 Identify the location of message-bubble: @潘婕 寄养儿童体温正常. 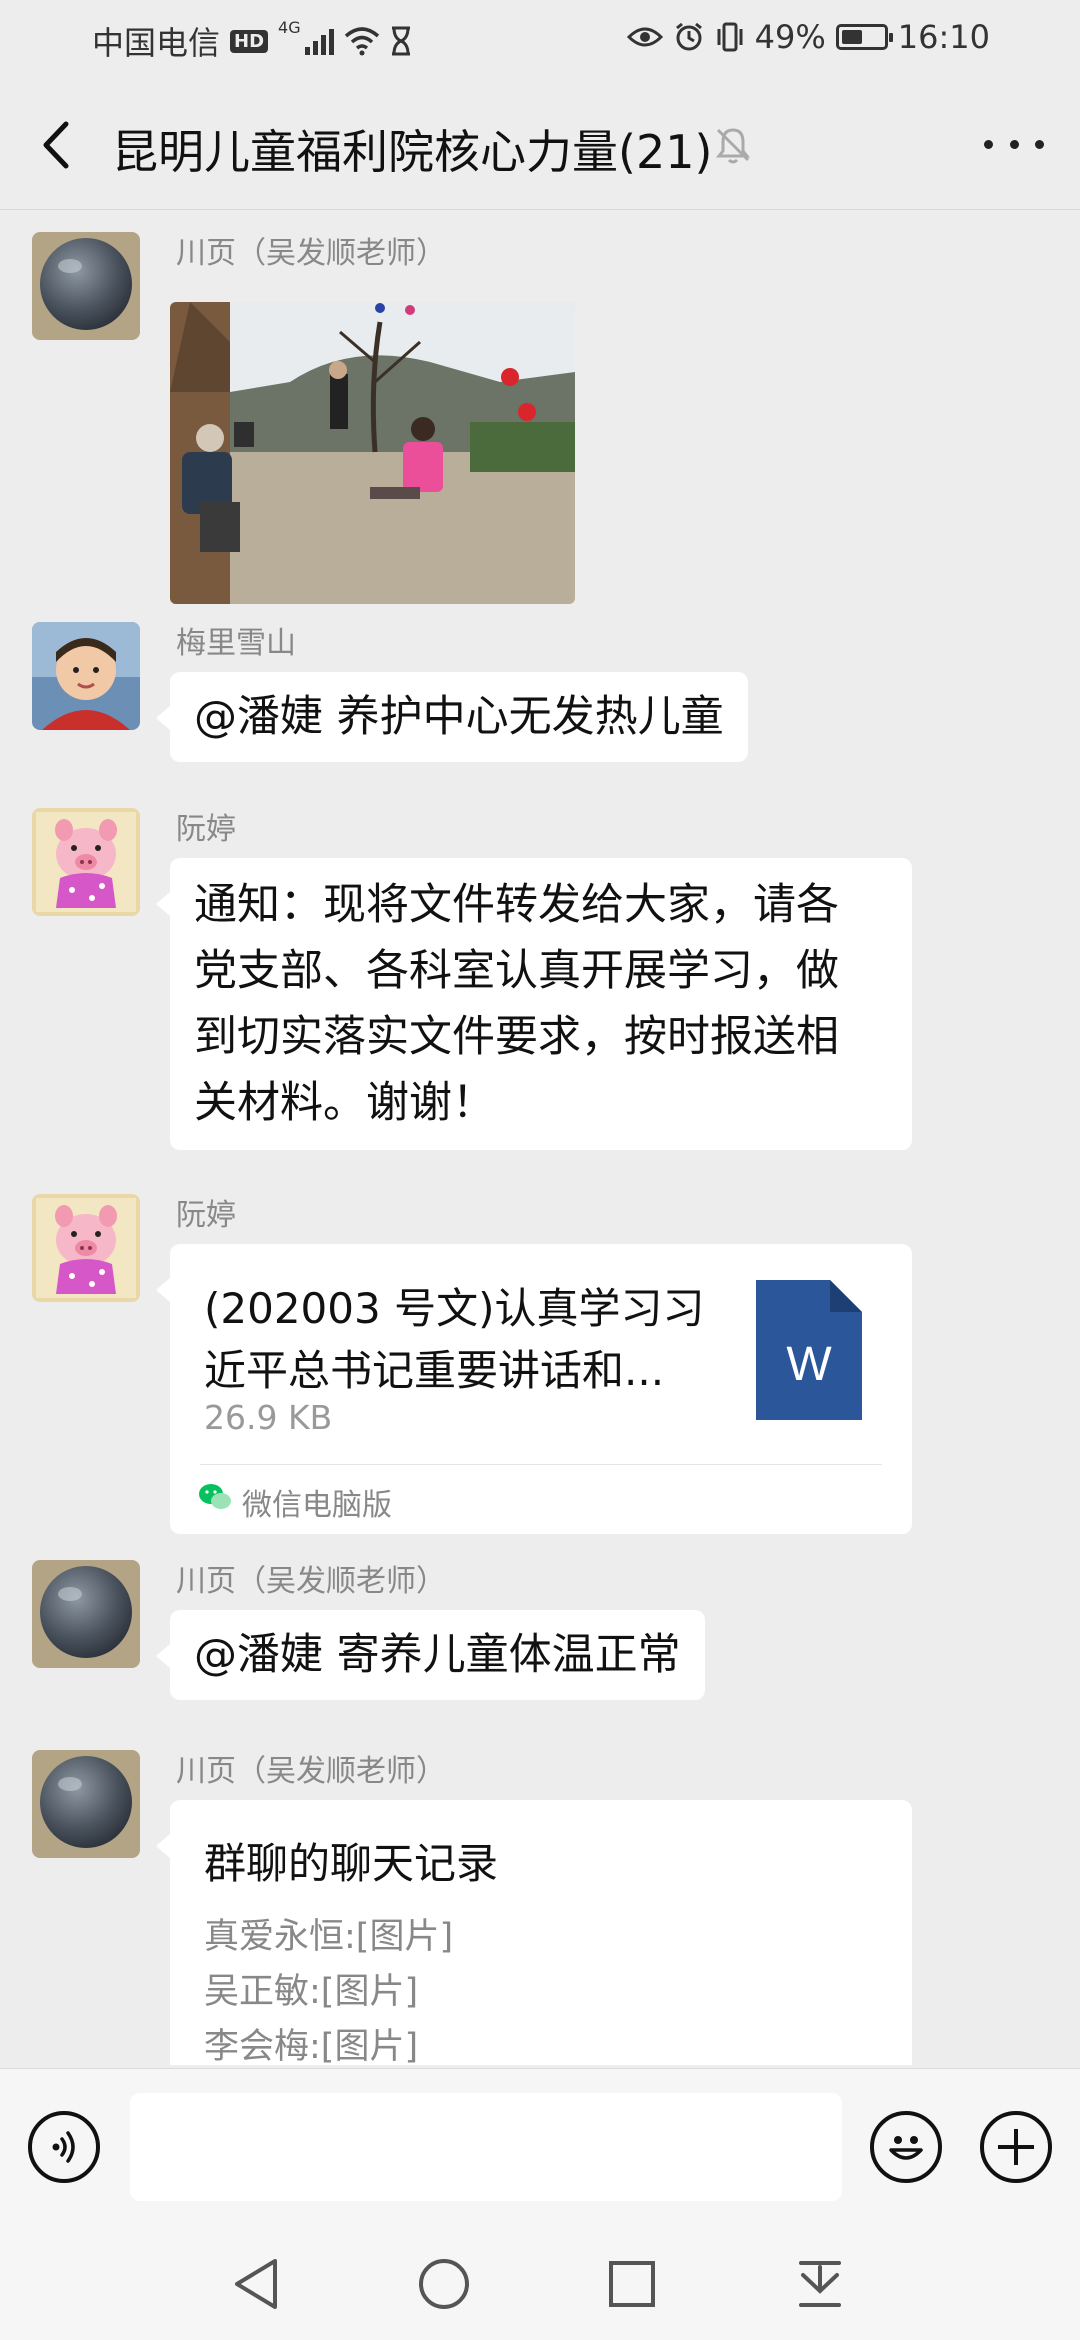
(430, 1655).